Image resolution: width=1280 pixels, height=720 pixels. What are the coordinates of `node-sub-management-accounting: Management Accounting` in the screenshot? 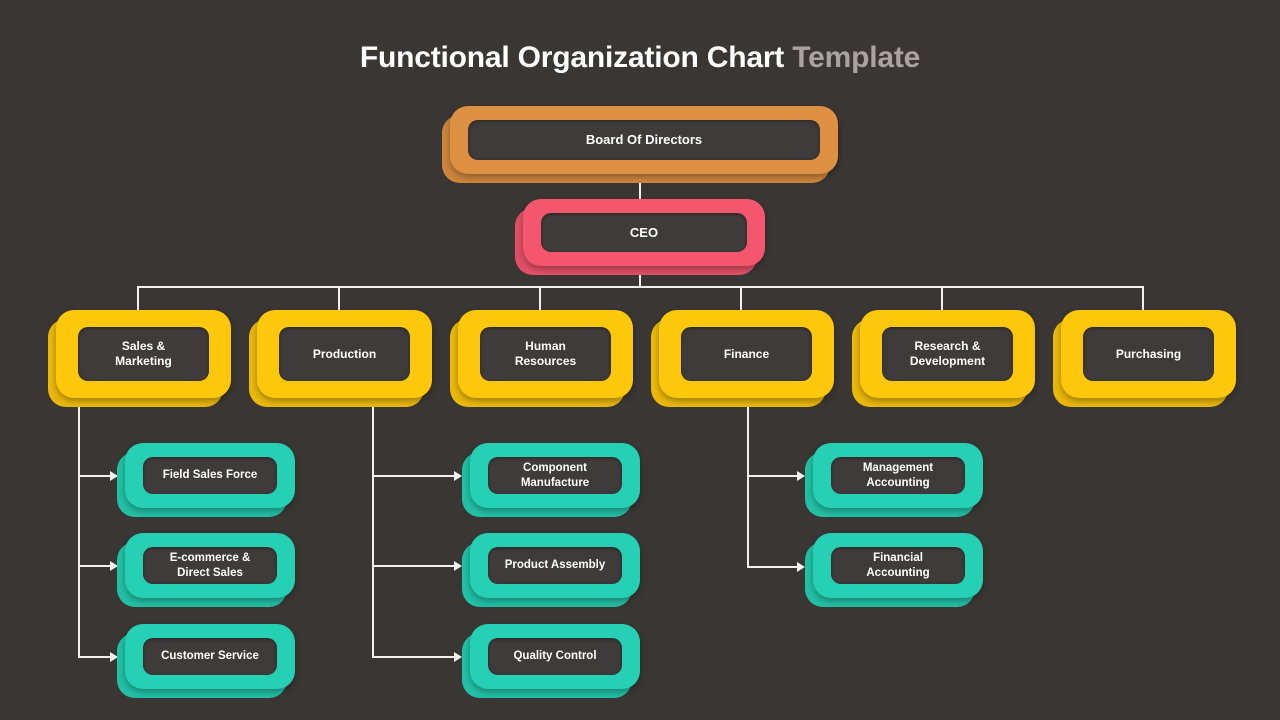 It's located at (894, 480).